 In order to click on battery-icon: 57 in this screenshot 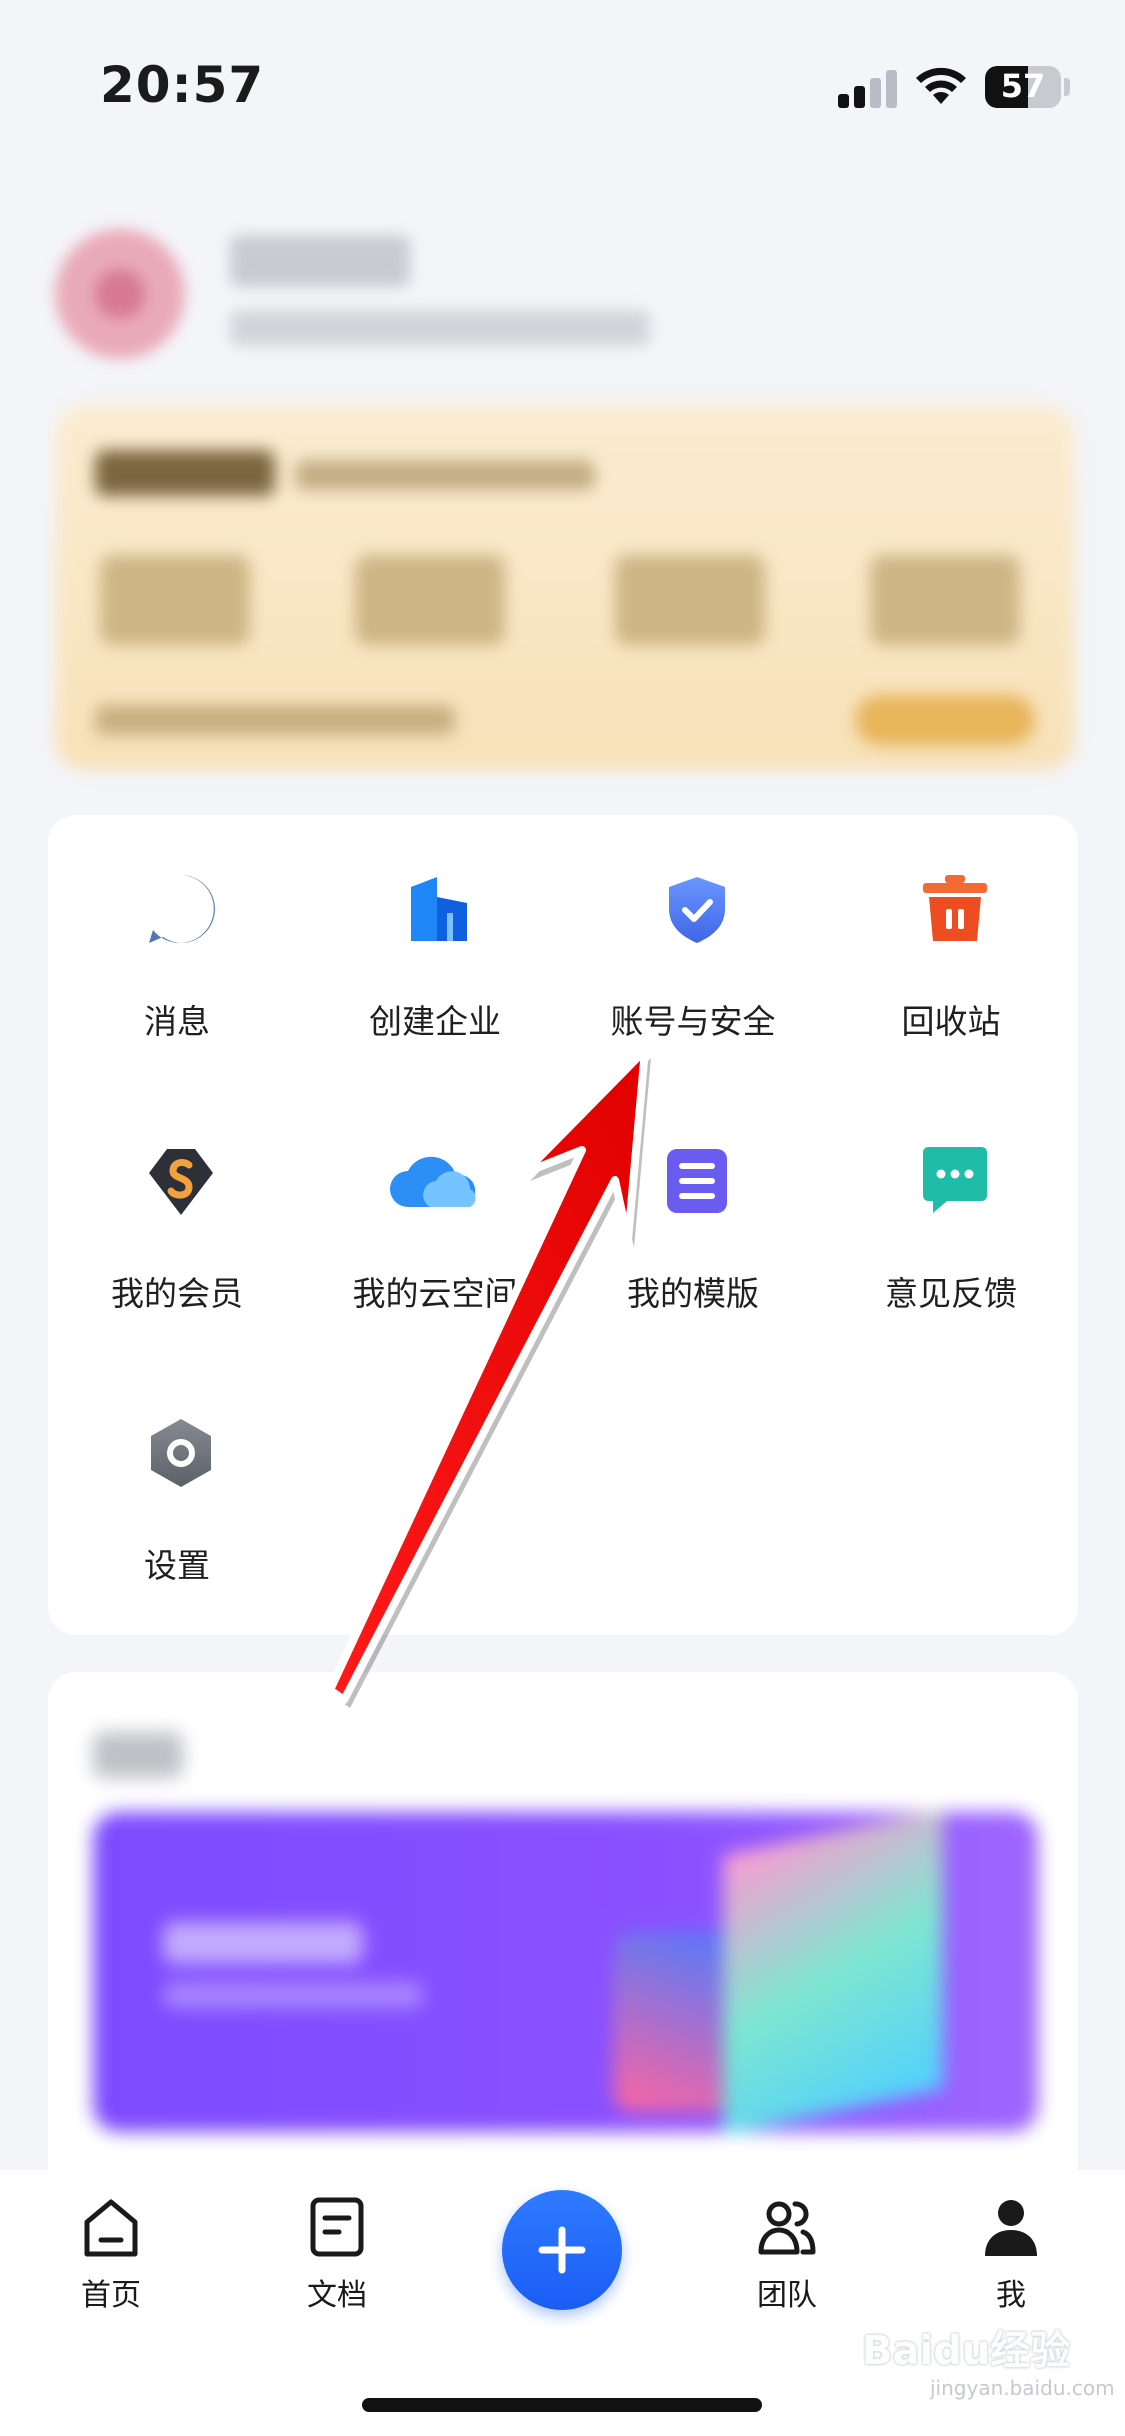, I will do `click(1023, 87)`.